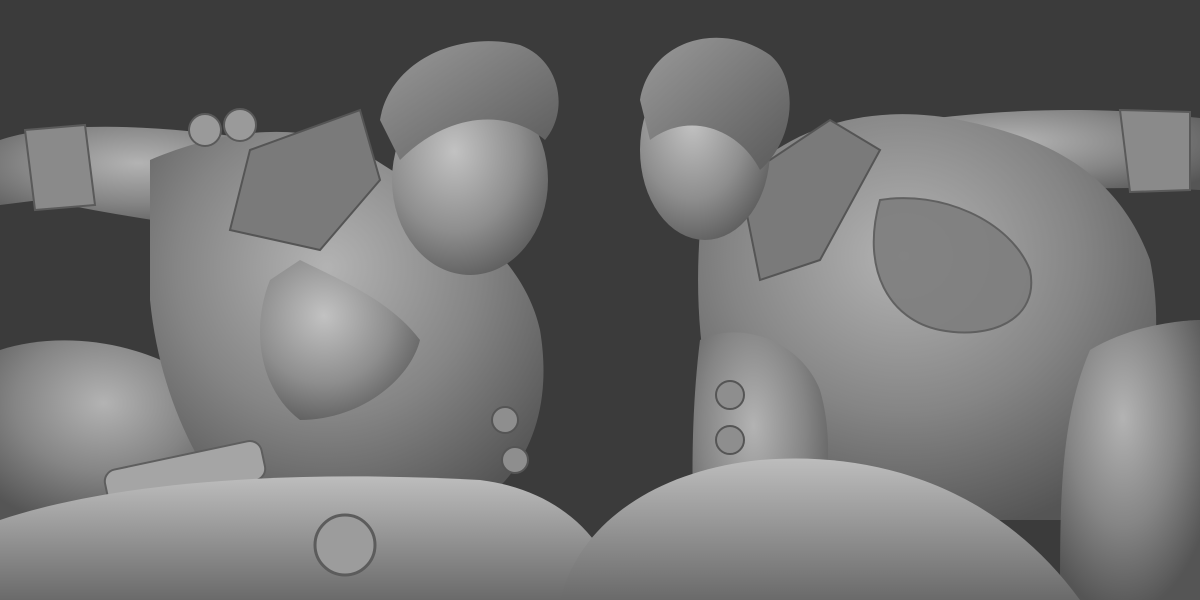 The height and width of the screenshot is (600, 1200). I want to click on front-bike-cap, so click(345, 545).